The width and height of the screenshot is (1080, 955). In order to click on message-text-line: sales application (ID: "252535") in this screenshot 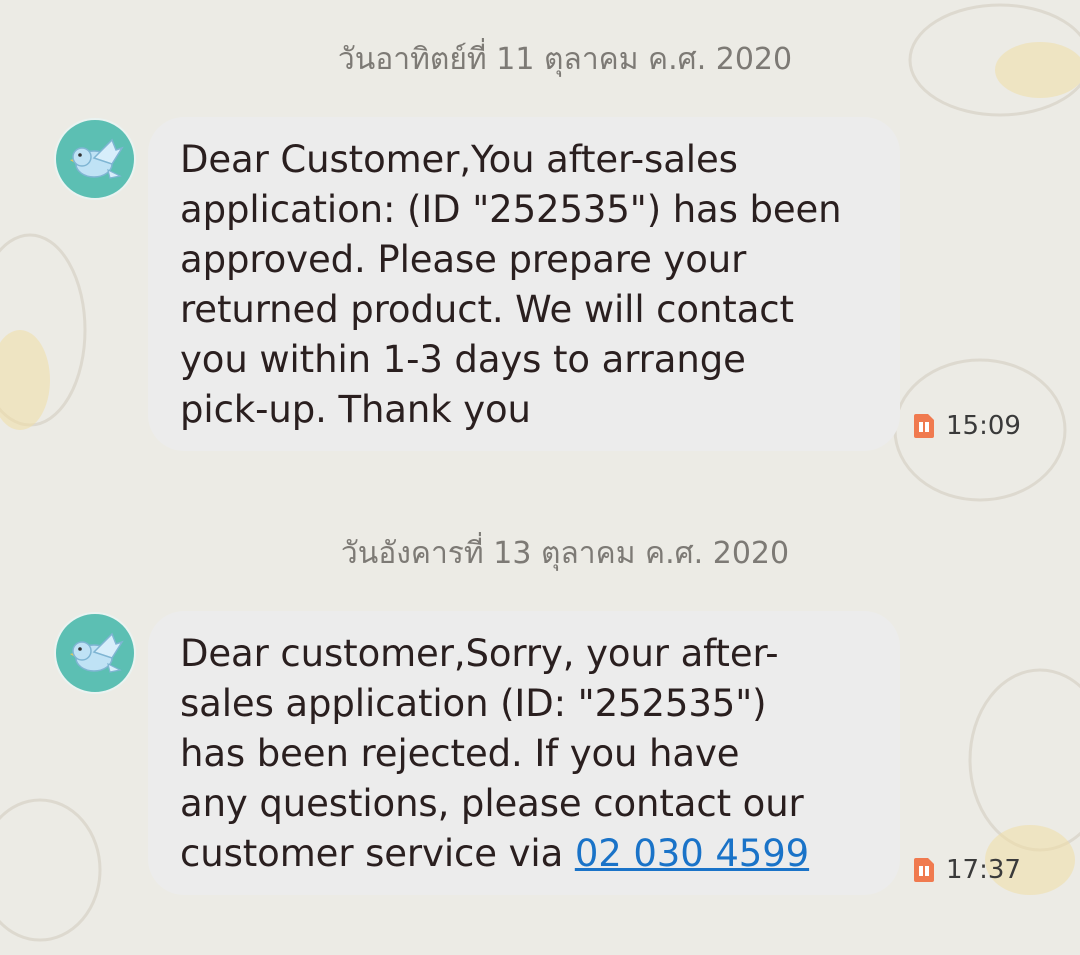, I will do `click(473, 703)`.